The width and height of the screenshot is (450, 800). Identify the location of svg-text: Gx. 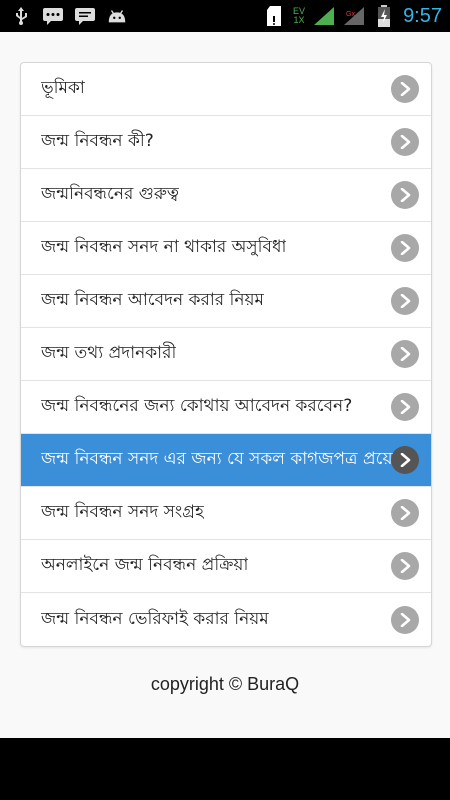
(350, 14).